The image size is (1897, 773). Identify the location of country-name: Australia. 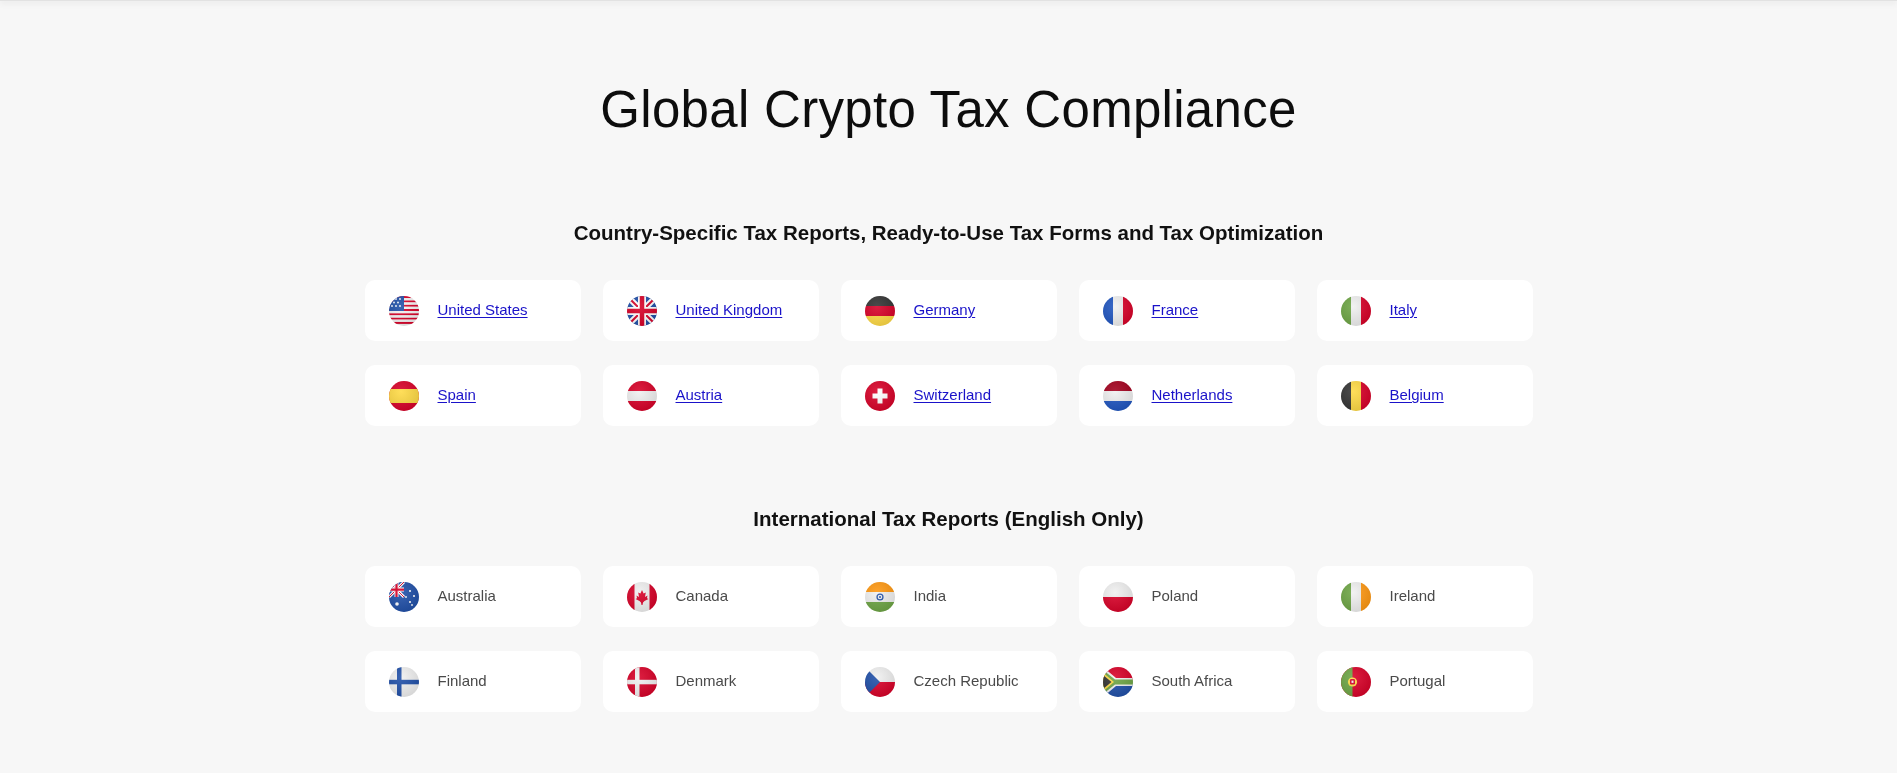
(466, 596).